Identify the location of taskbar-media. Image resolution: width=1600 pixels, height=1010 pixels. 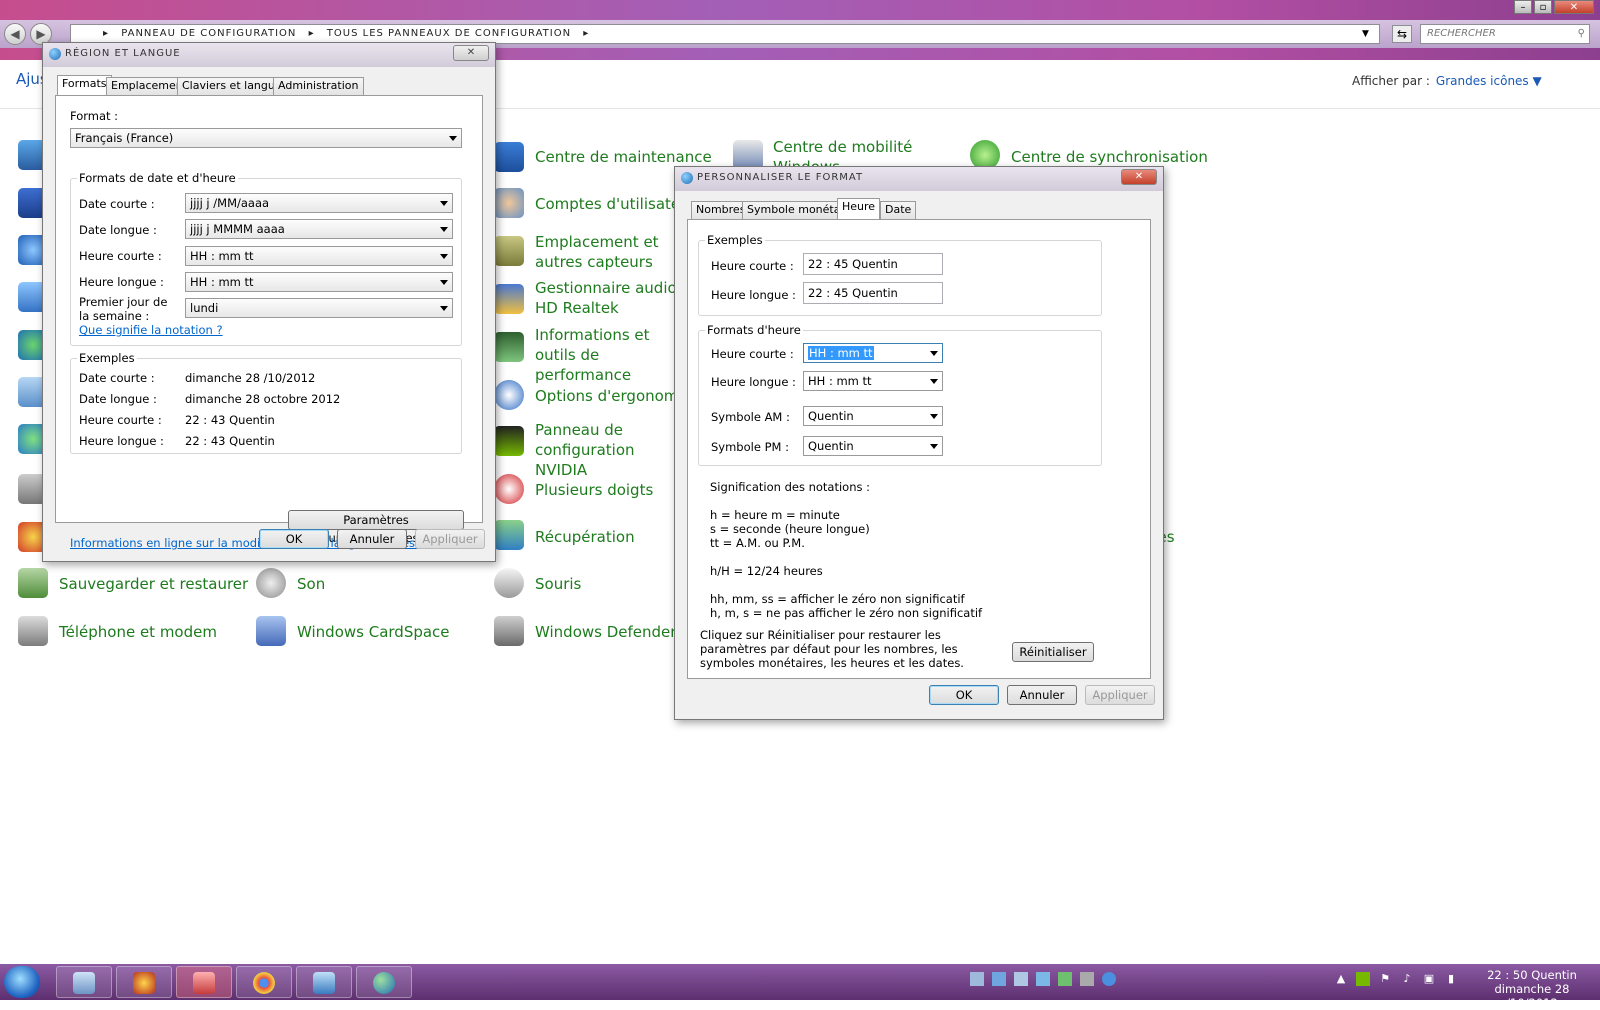
(144, 982).